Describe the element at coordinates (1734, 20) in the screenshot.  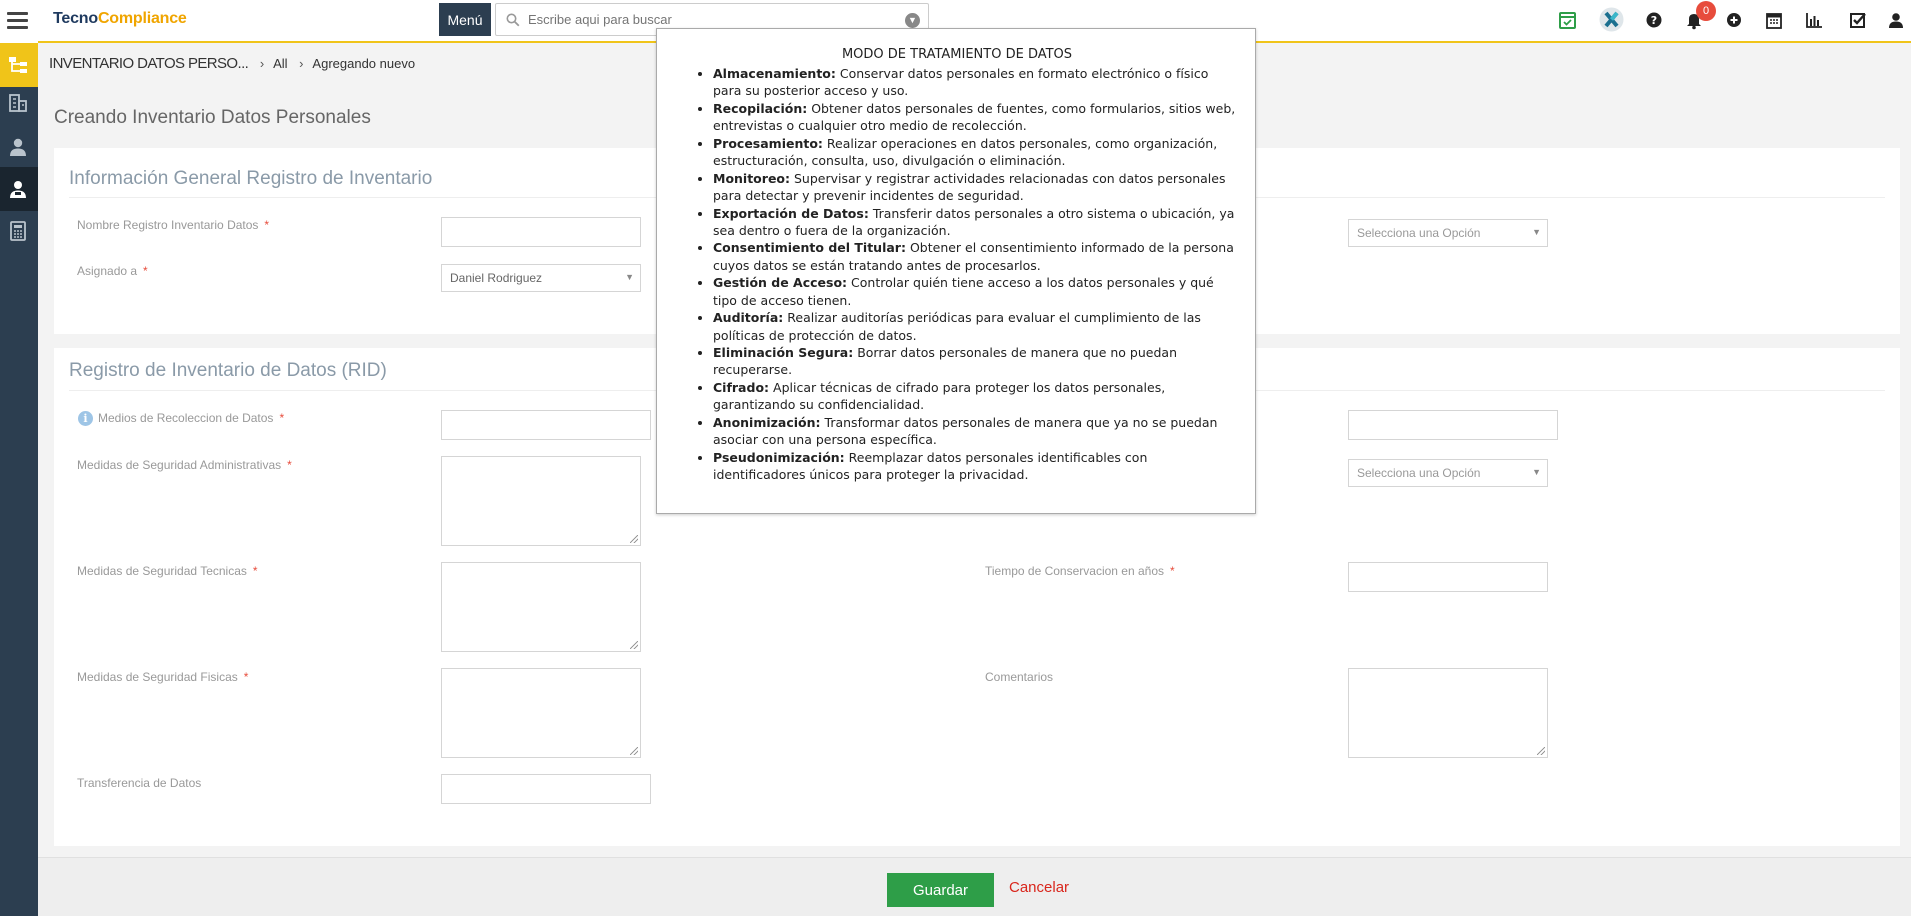
I see `plus-circle-icon` at that location.